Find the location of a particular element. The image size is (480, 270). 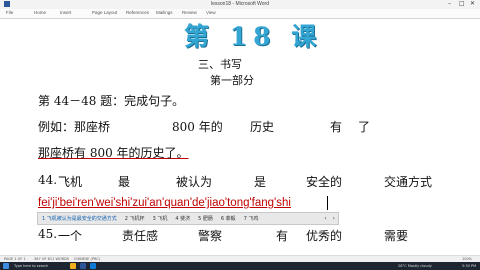

example-word: 了 is located at coordinates (364, 127).